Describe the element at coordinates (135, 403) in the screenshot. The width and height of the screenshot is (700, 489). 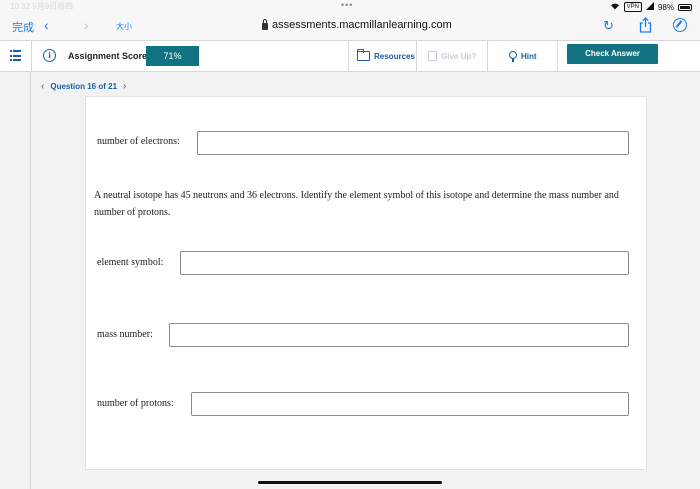
I see `protons-label: number of protons:` at that location.